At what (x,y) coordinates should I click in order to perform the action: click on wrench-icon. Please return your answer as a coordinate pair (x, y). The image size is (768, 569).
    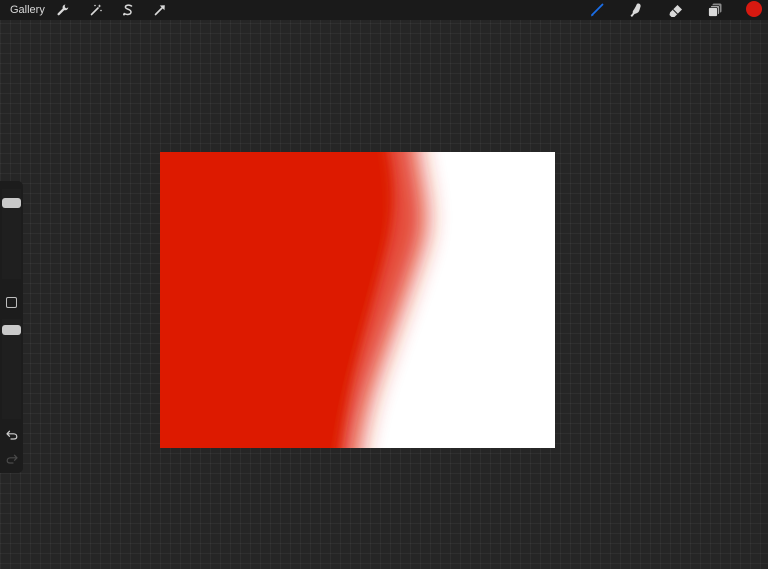
    Looking at the image, I should click on (63, 10).